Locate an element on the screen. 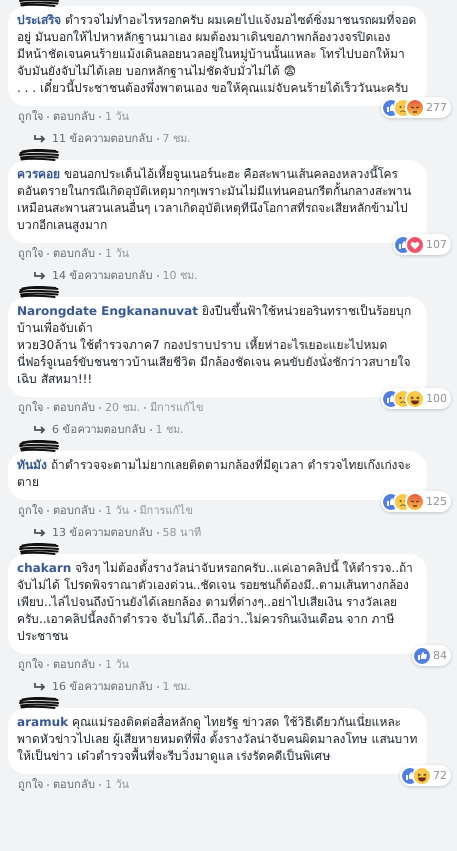  comment-text: ควรคอย ขอนอกประเด็นไอ้เหี้ยจูนเนอร์นะฮะ คือสะพานเส้นคลองหลวงนี้โครตอันตรายในกรณีเกิดอุบัติเหตุมากๆเพราะมันไม่มีแท่นคอนกรีตกั้นกลางสะพานเหมือนสะพานสวนเลนอื่นๆ เวลาเกิดอุบัติเหตุทีนึงโอกาสที่รถจะเสียหลักข้ามไปบวกอีกเลนสูงมาก is located at coordinates (217, 201).